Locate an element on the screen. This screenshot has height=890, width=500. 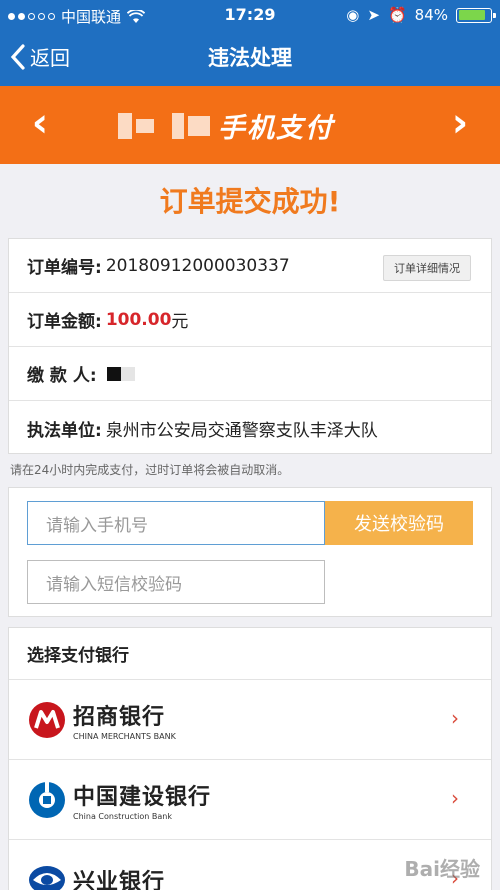
watermark: Bai经验 is located at coordinates (442, 869).